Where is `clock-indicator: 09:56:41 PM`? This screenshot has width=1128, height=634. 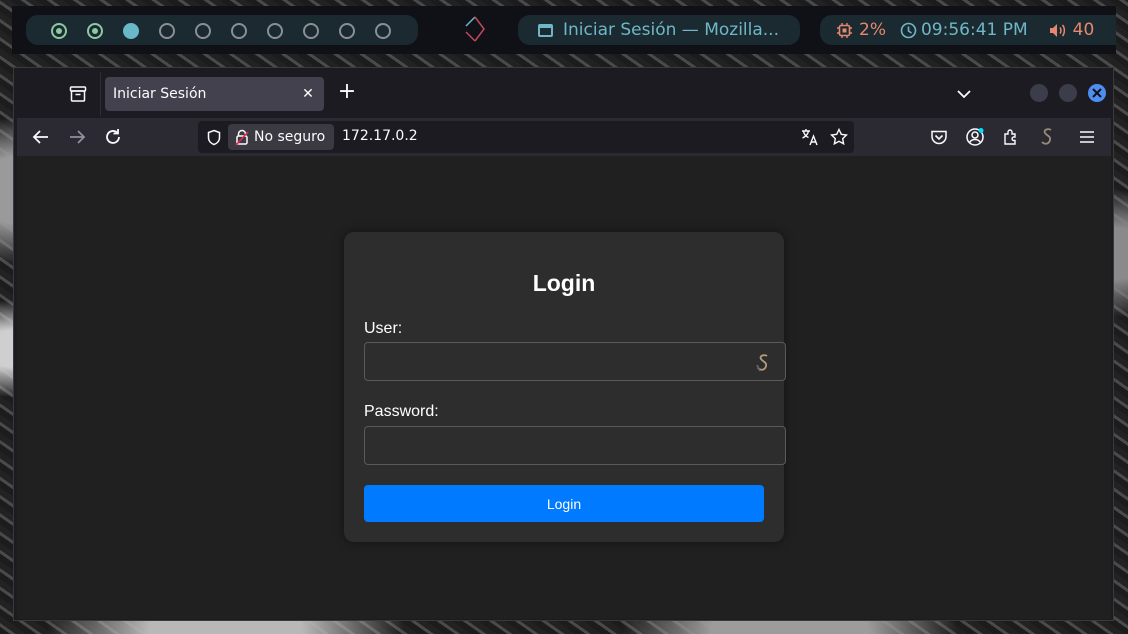
clock-indicator: 09:56:41 PM is located at coordinates (964, 30).